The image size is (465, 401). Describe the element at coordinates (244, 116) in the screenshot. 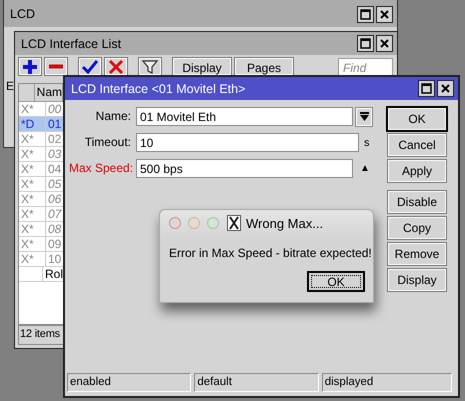

I see `text-field: 01 Movitel Eth` at that location.